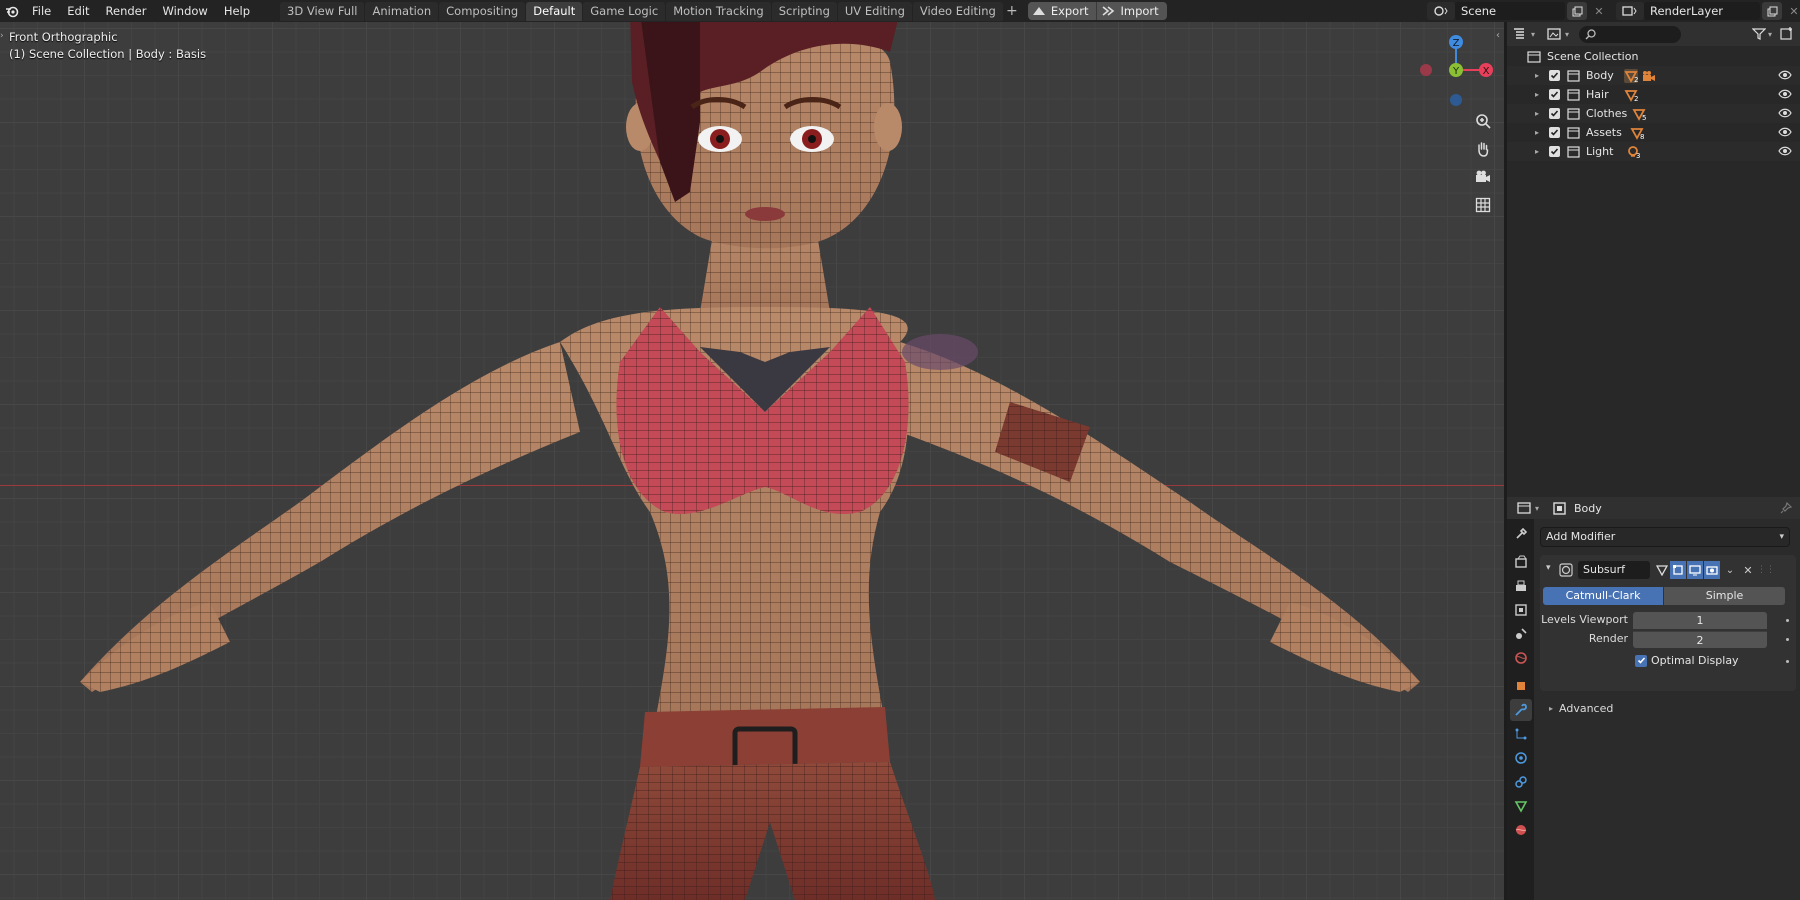 The height and width of the screenshot is (900, 1800). Describe the element at coordinates (1521, 610) in the screenshot. I see `view-layer-tab-icon` at that location.